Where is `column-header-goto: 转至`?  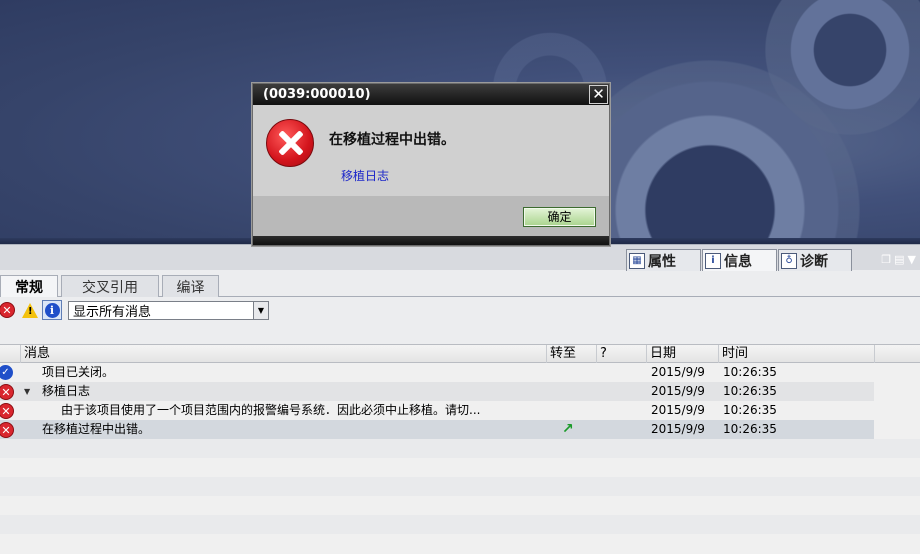
column-header-goto: 转至 is located at coordinates (571, 354).